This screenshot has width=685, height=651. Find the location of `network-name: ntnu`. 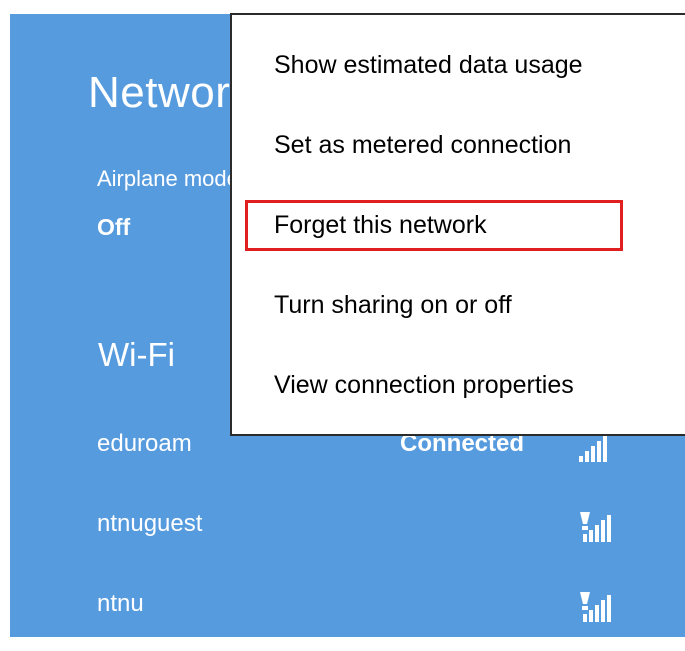

network-name: ntnu is located at coordinates (120, 603).